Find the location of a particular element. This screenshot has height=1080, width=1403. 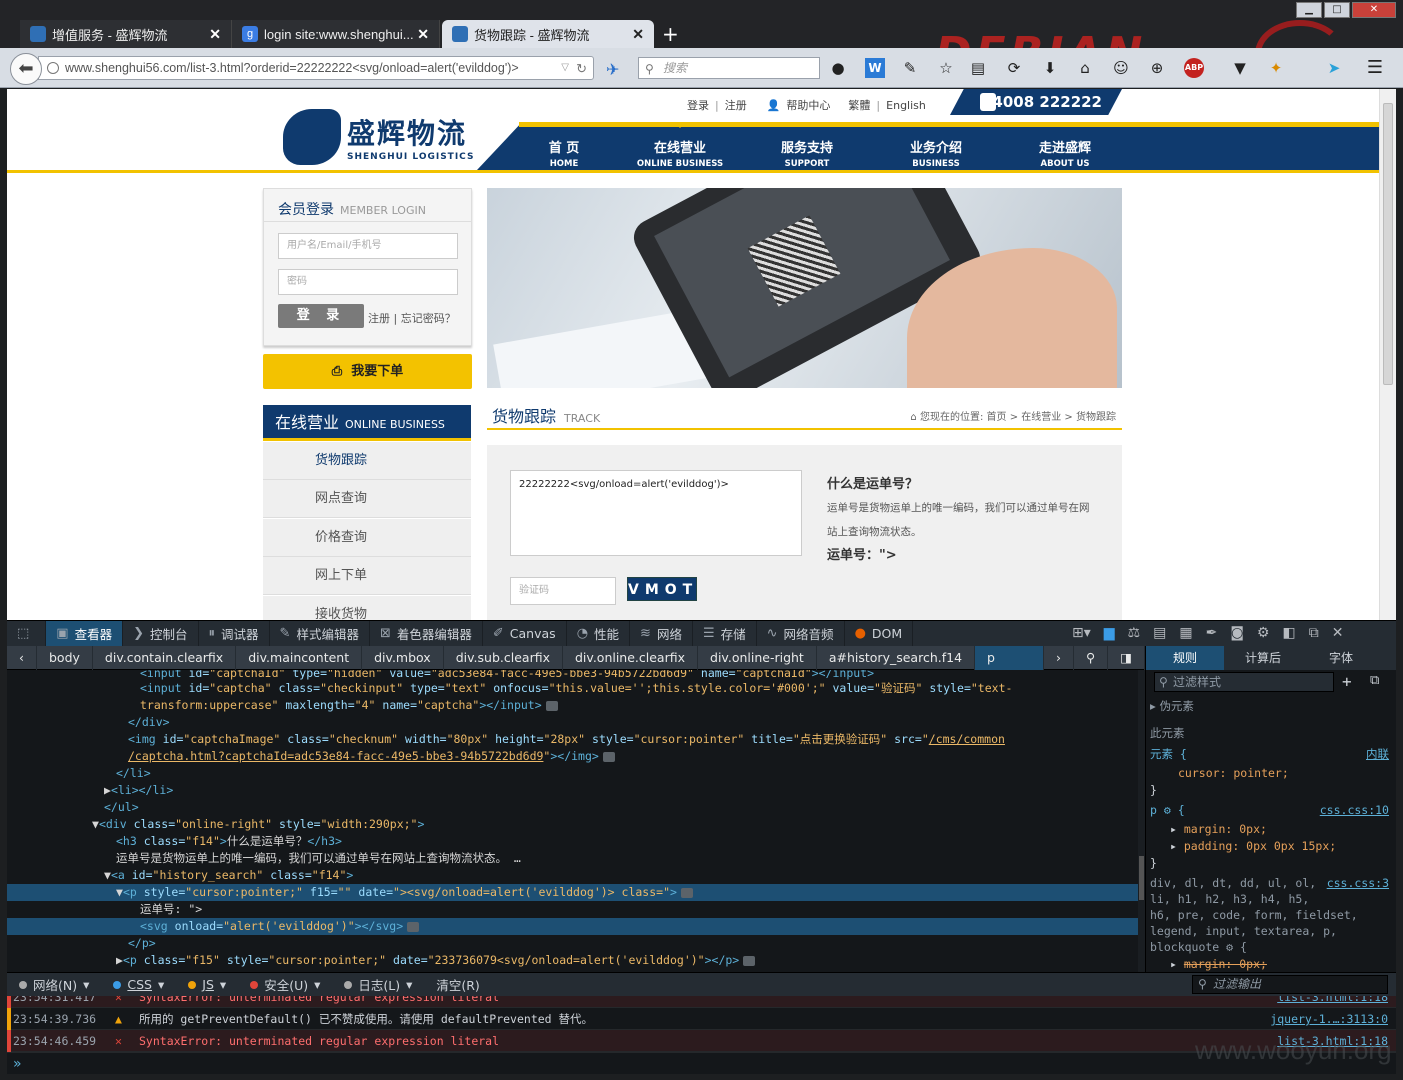

bookmarks-list-icon: ▤ is located at coordinates (978, 68).